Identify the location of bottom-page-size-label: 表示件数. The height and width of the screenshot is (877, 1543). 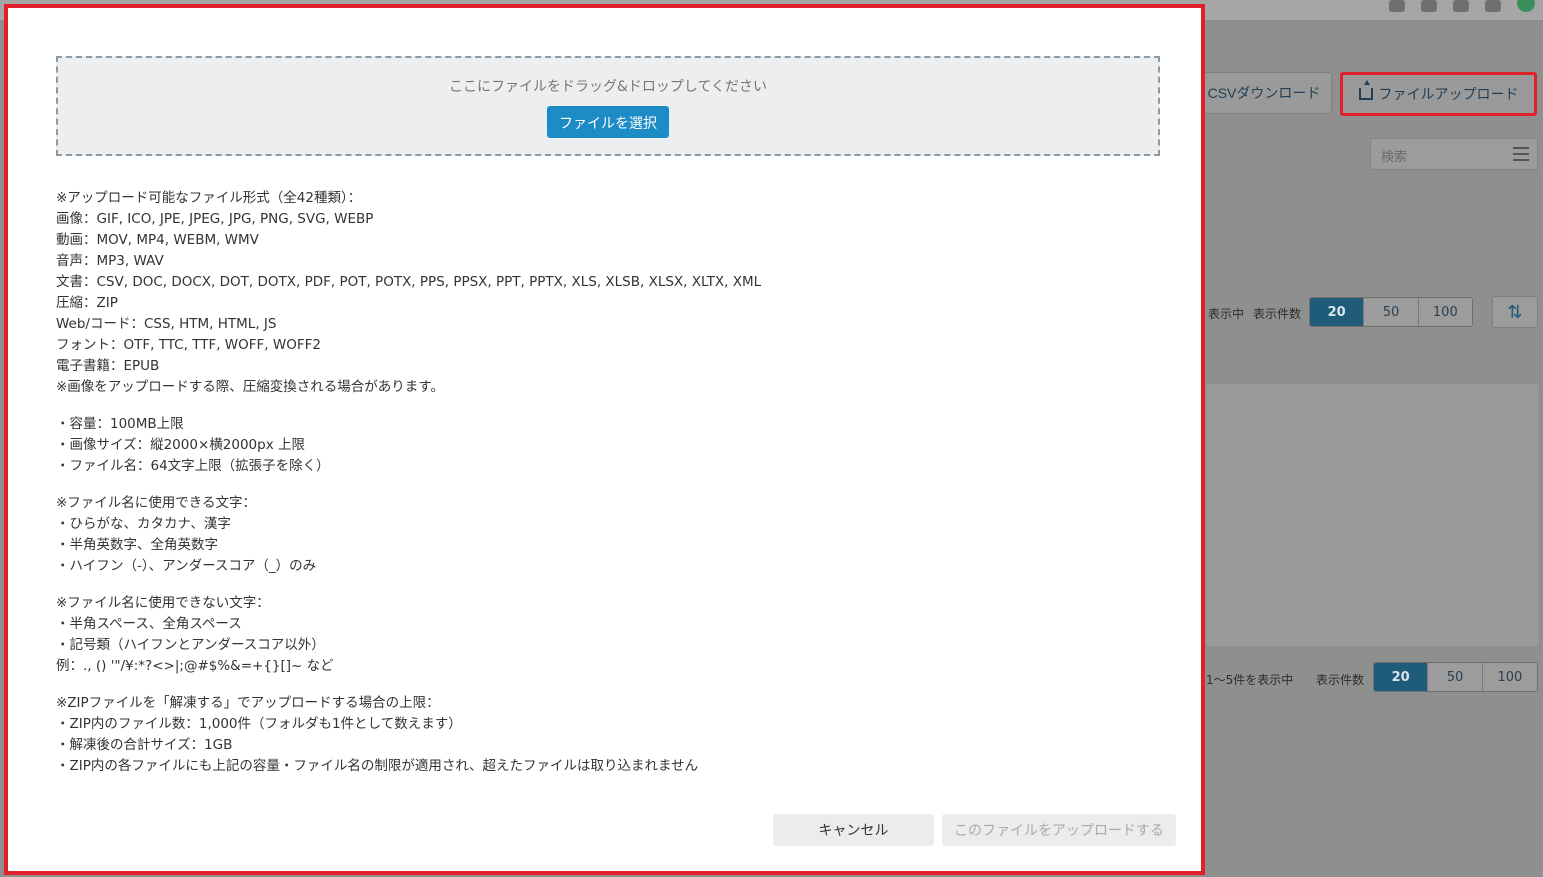
(1340, 680).